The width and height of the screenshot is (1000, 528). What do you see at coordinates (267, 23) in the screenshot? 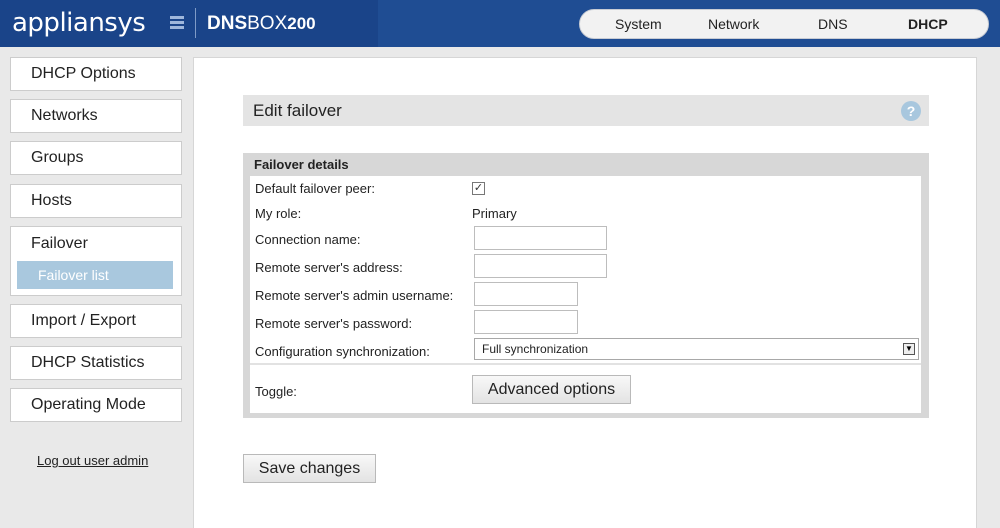
I see `product-name-light: BOX` at bounding box center [267, 23].